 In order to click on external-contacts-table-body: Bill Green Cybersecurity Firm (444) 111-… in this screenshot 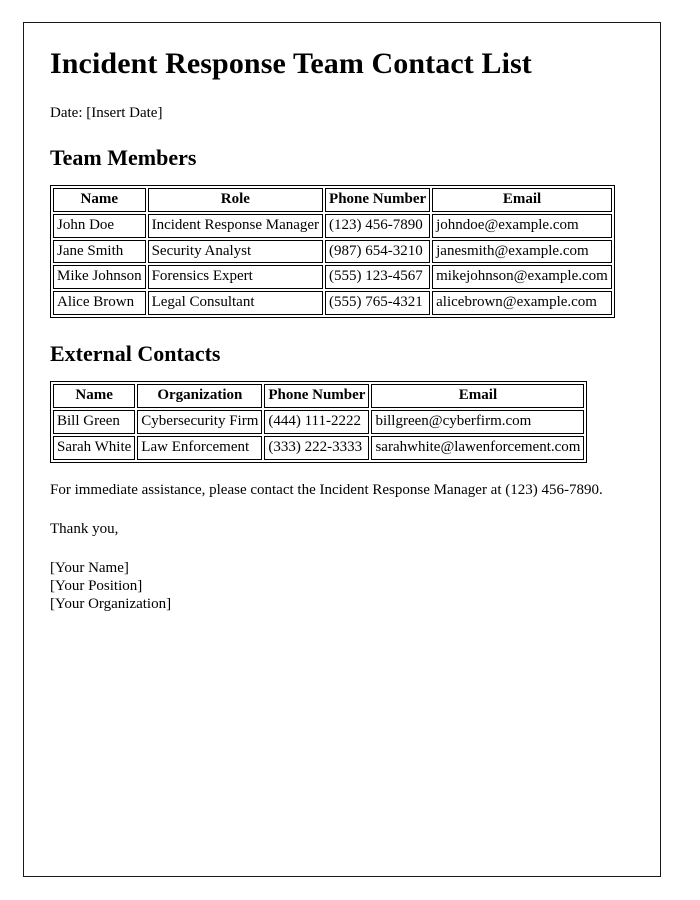, I will do `click(319, 435)`.